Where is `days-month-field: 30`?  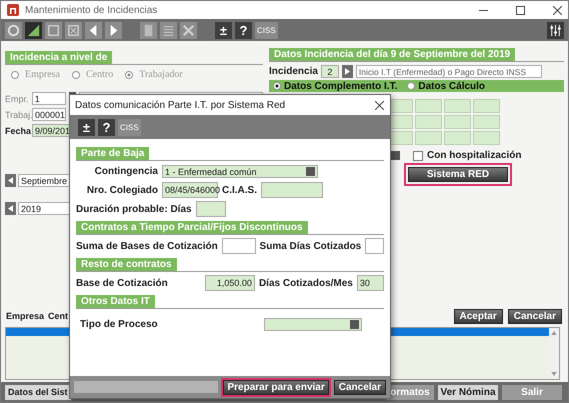 days-month-field: 30 is located at coordinates (370, 283).